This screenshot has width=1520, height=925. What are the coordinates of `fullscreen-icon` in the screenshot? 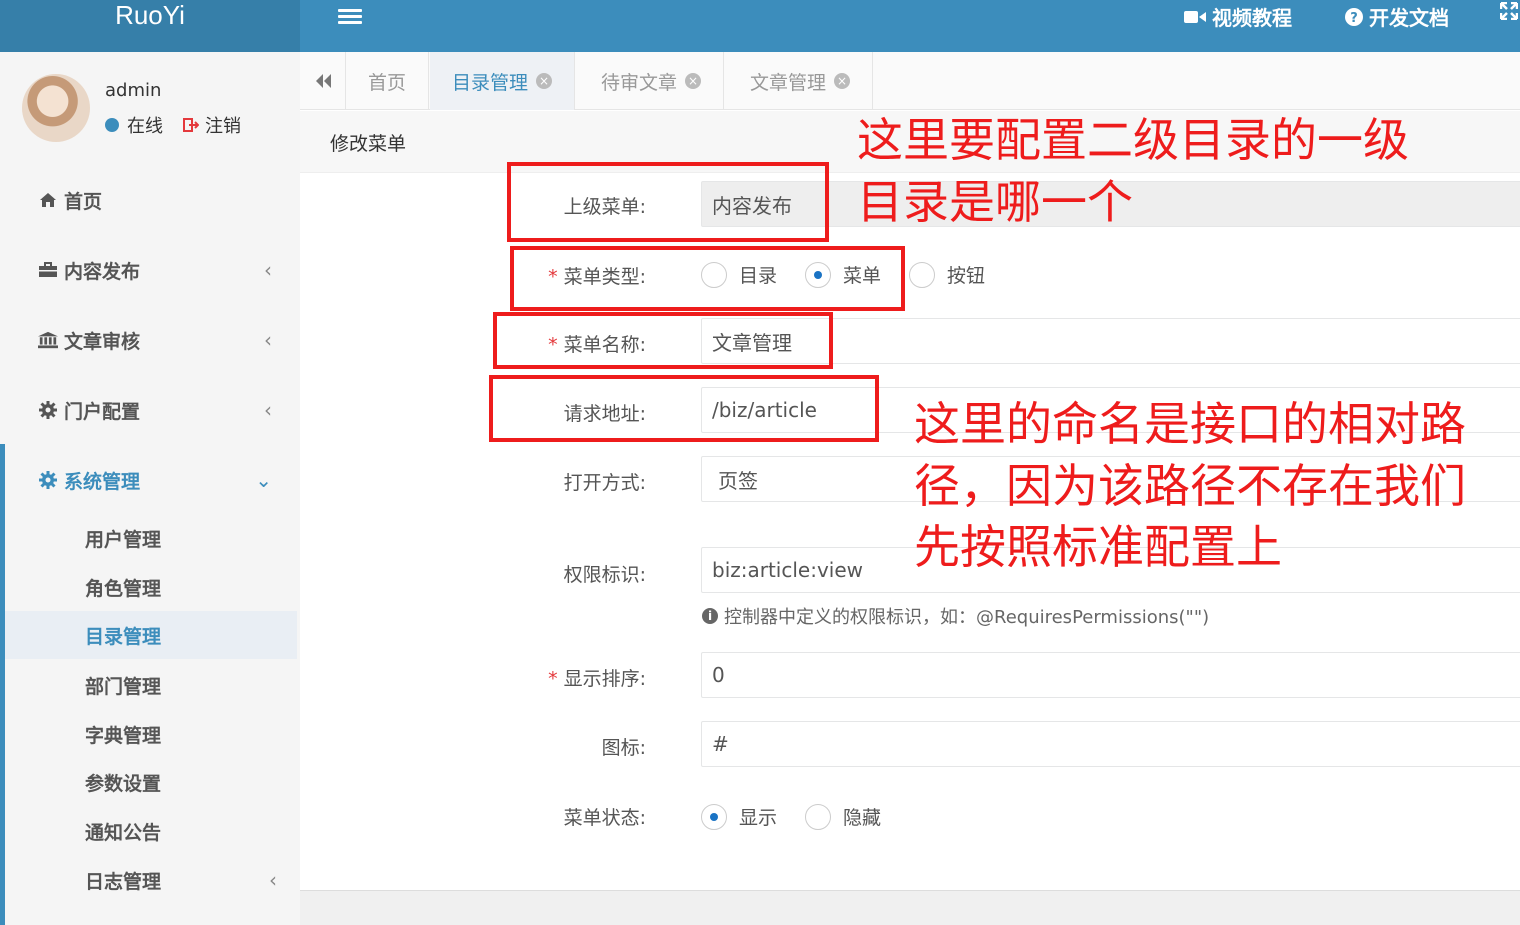 It's located at (1509, 11).